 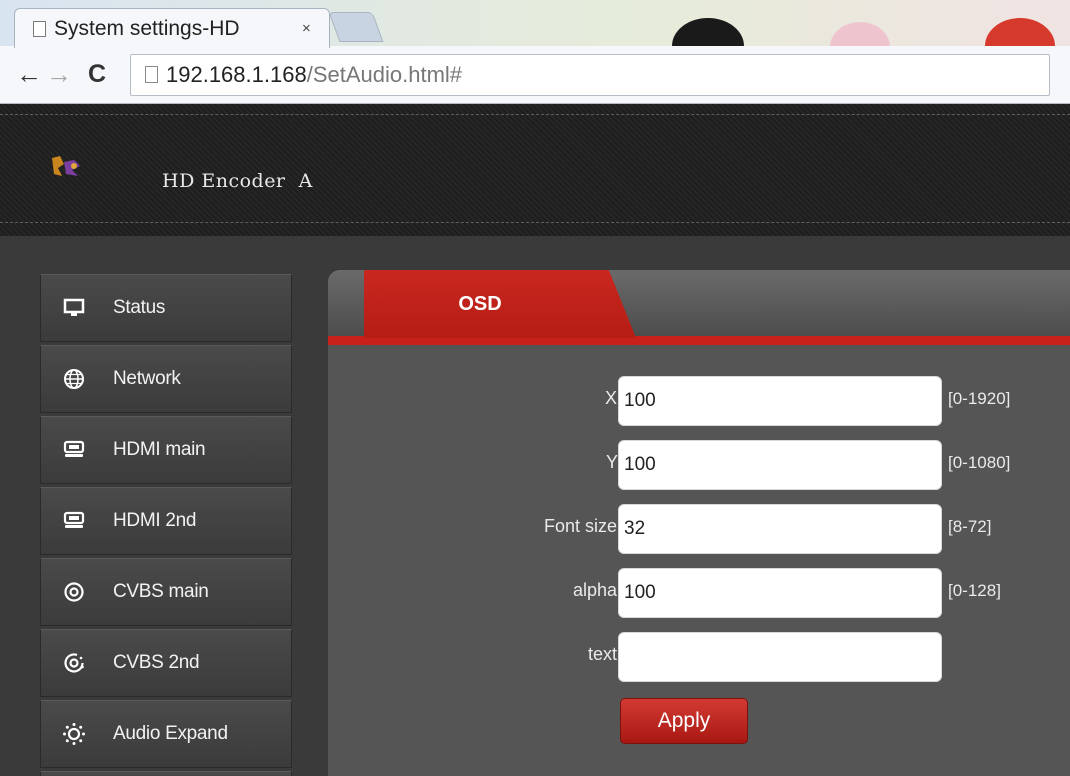 What do you see at coordinates (237, 181) in the screenshot?
I see `brand-title: HD Encoder A` at bounding box center [237, 181].